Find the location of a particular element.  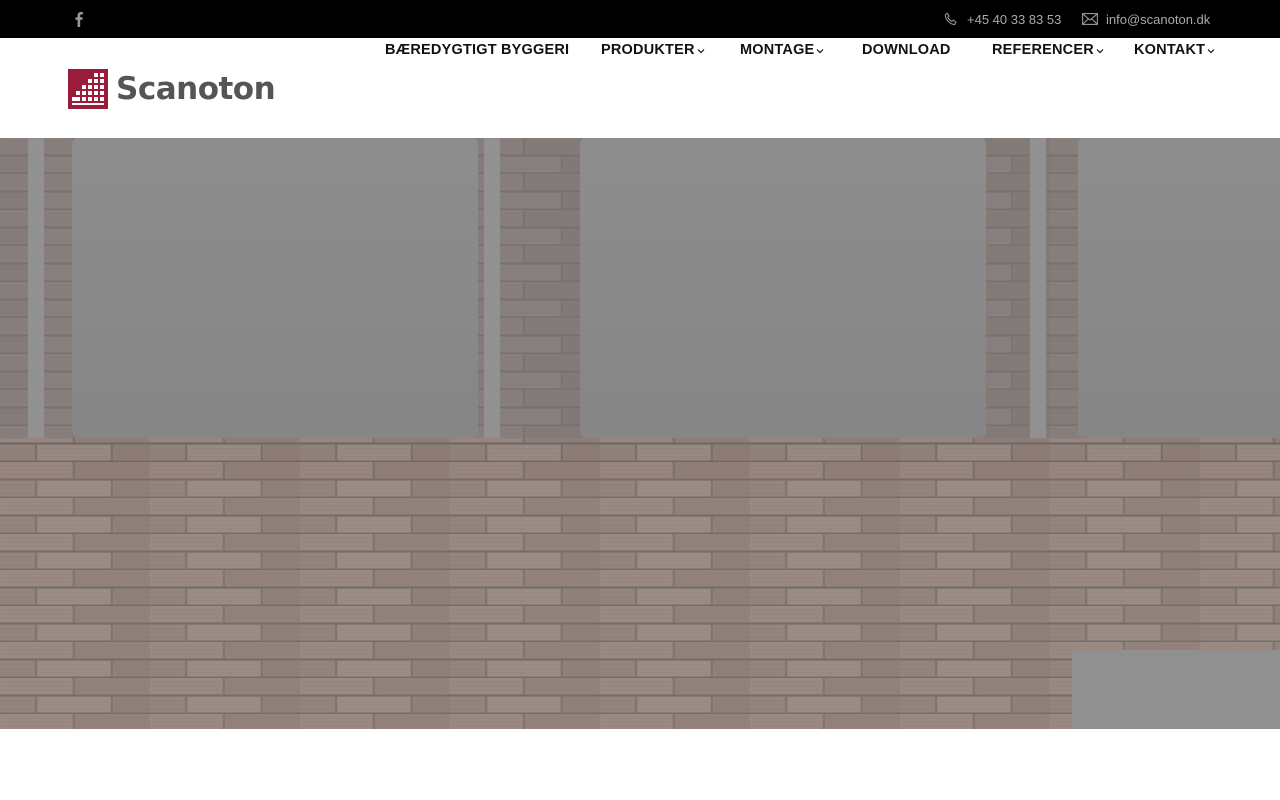

nav-item-kontakt: KONTAKT is located at coordinates (1174, 50).